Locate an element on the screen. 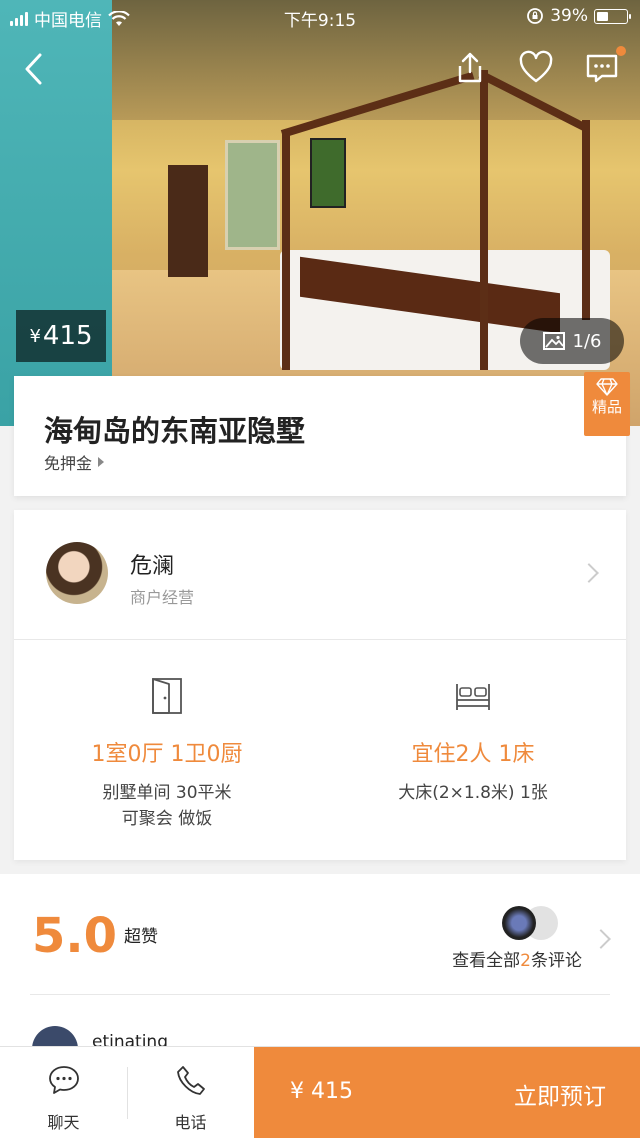 This screenshot has width=640, height=1138. battery-percent: 39% is located at coordinates (569, 16).